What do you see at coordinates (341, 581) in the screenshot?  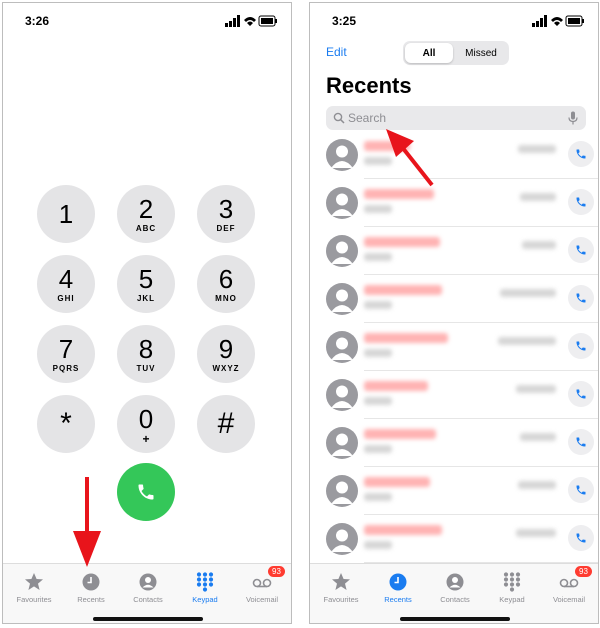 I see `star-icon` at bounding box center [341, 581].